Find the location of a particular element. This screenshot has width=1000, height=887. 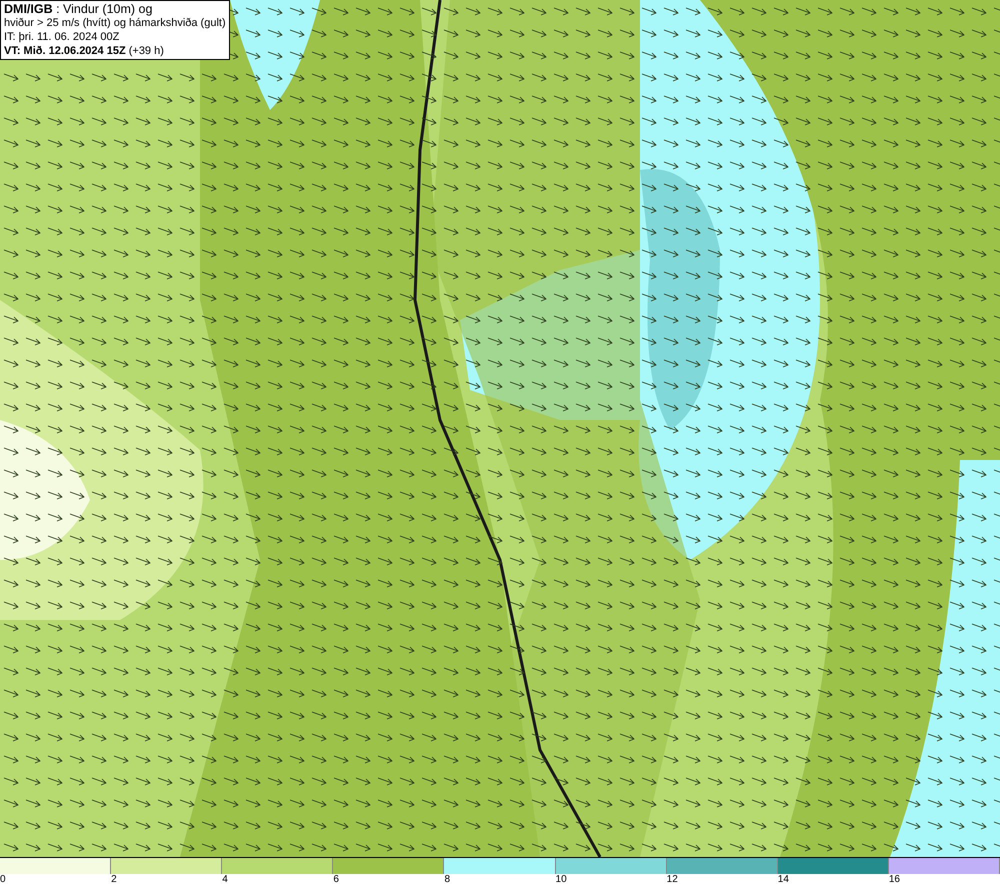

title-line: DMI/IGB : Vindur (10m) og is located at coordinates (79, 9).